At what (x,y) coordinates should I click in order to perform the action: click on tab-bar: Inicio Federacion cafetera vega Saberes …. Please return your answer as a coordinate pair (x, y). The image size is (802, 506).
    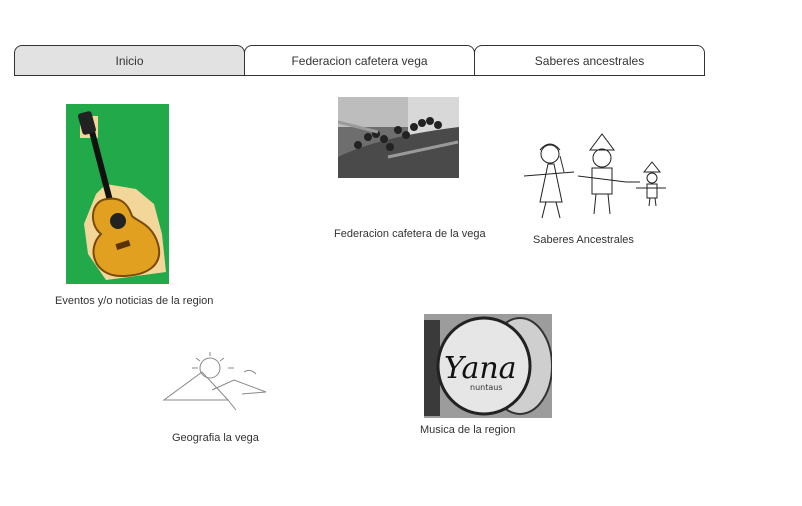
    Looking at the image, I should click on (359, 61).